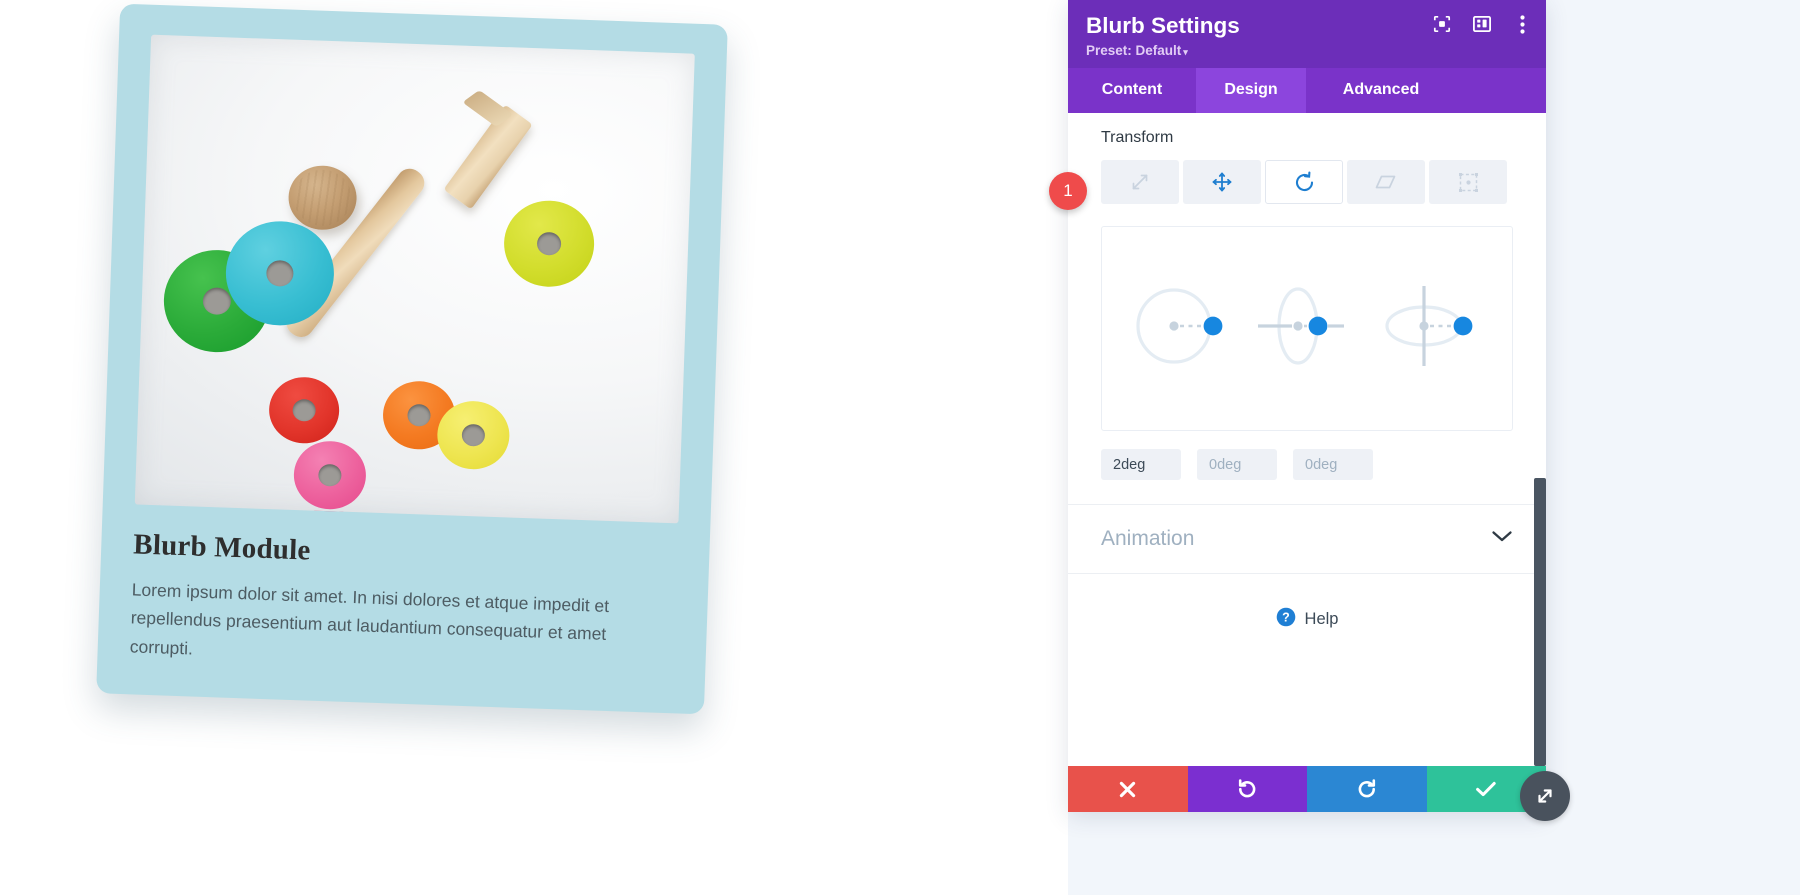 The image size is (1800, 895). Describe the element at coordinates (1237, 465) in the screenshot. I see `rotate-y-input: 0deg` at that location.